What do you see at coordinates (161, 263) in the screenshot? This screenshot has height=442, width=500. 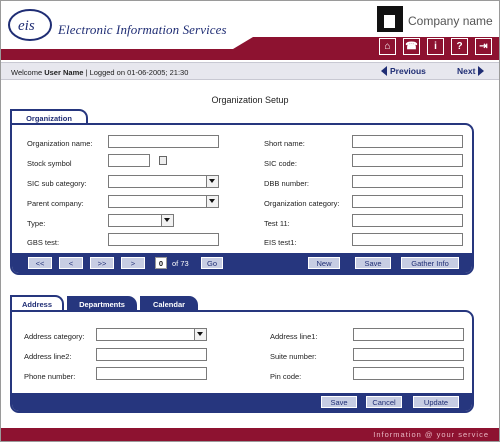 I see `page-number-input: 0` at bounding box center [161, 263].